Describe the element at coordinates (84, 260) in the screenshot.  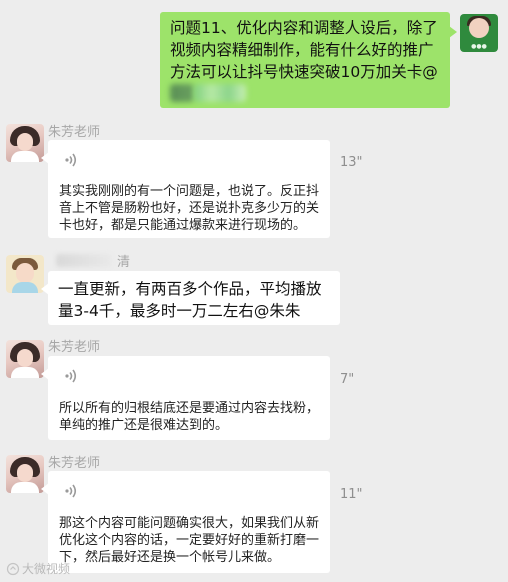
I see `redacted-sender-name` at that location.